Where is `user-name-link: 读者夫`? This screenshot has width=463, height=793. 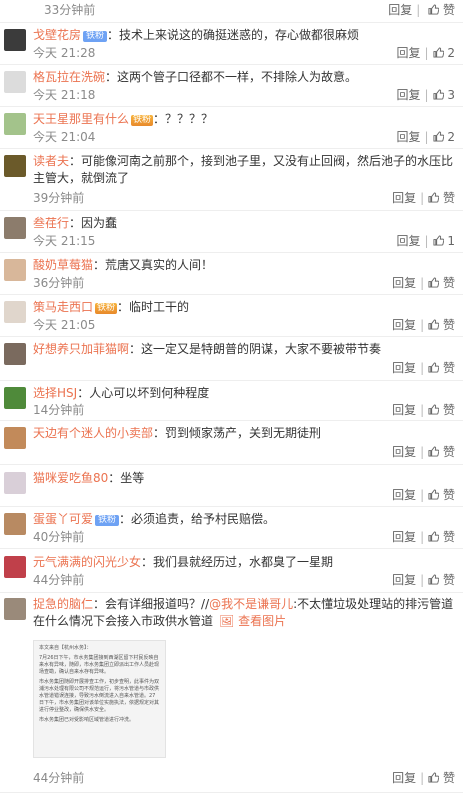 user-name-link: 读者夫 is located at coordinates (51, 161).